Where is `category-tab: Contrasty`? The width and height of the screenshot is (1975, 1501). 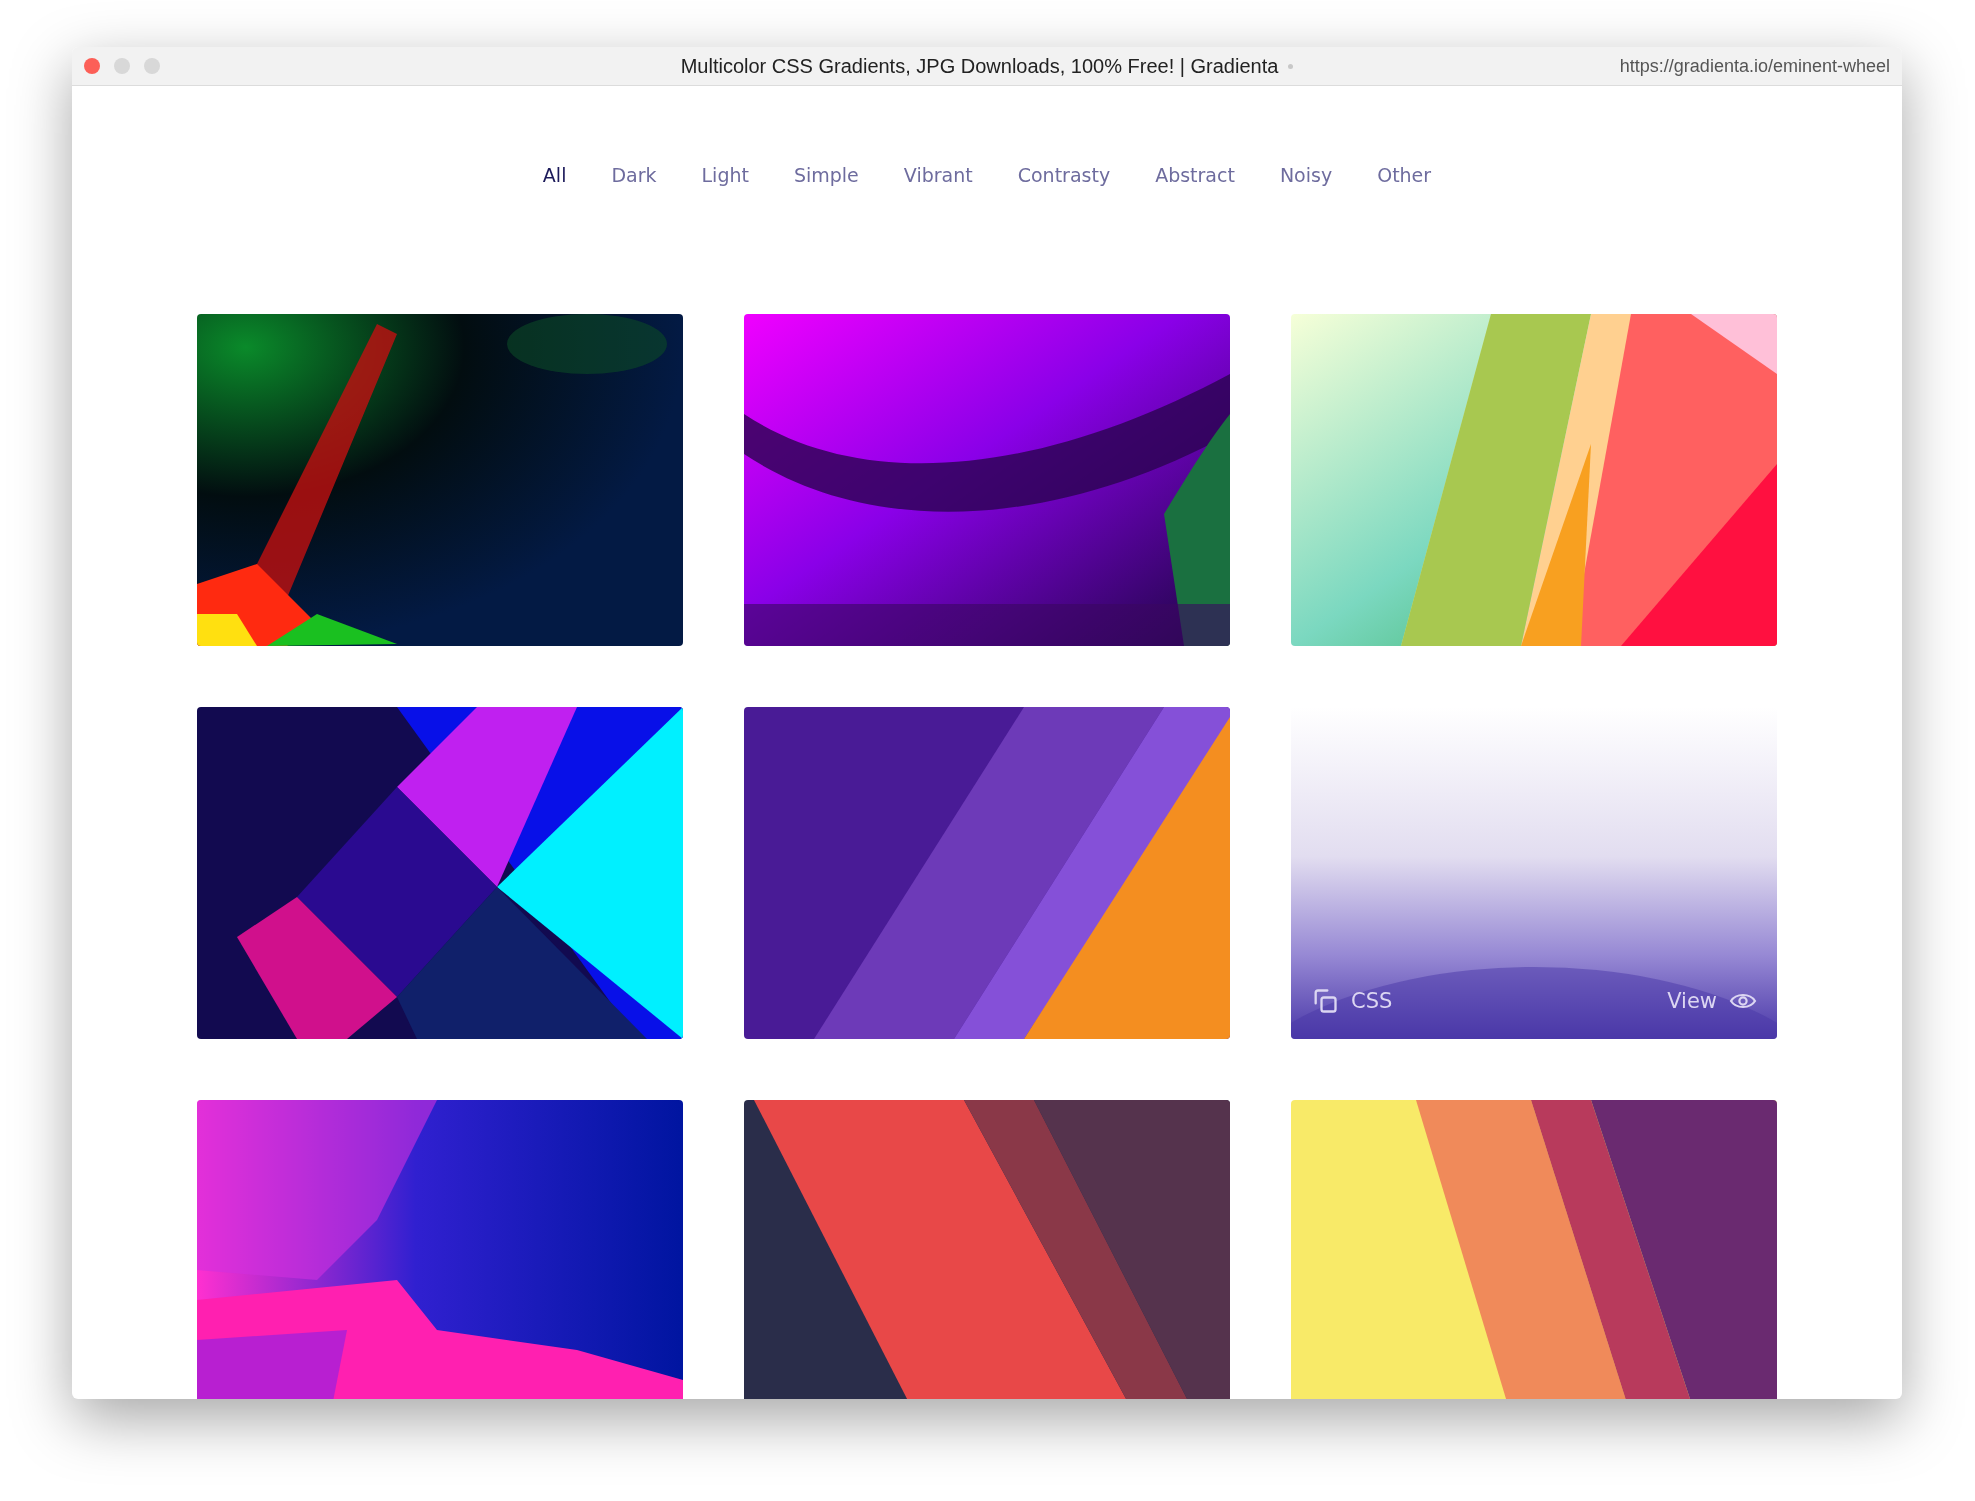 category-tab: Contrasty is located at coordinates (1064, 175).